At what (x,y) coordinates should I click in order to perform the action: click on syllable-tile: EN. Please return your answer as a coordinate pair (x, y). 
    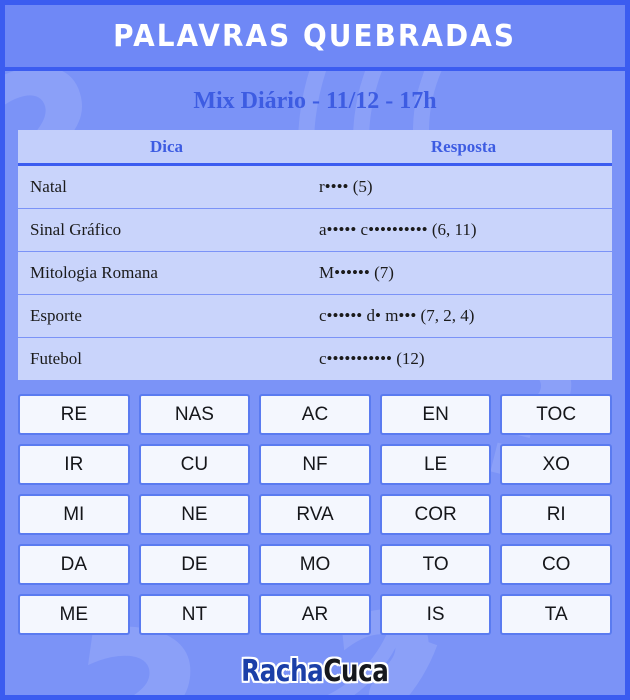
    Looking at the image, I should click on (435, 414).